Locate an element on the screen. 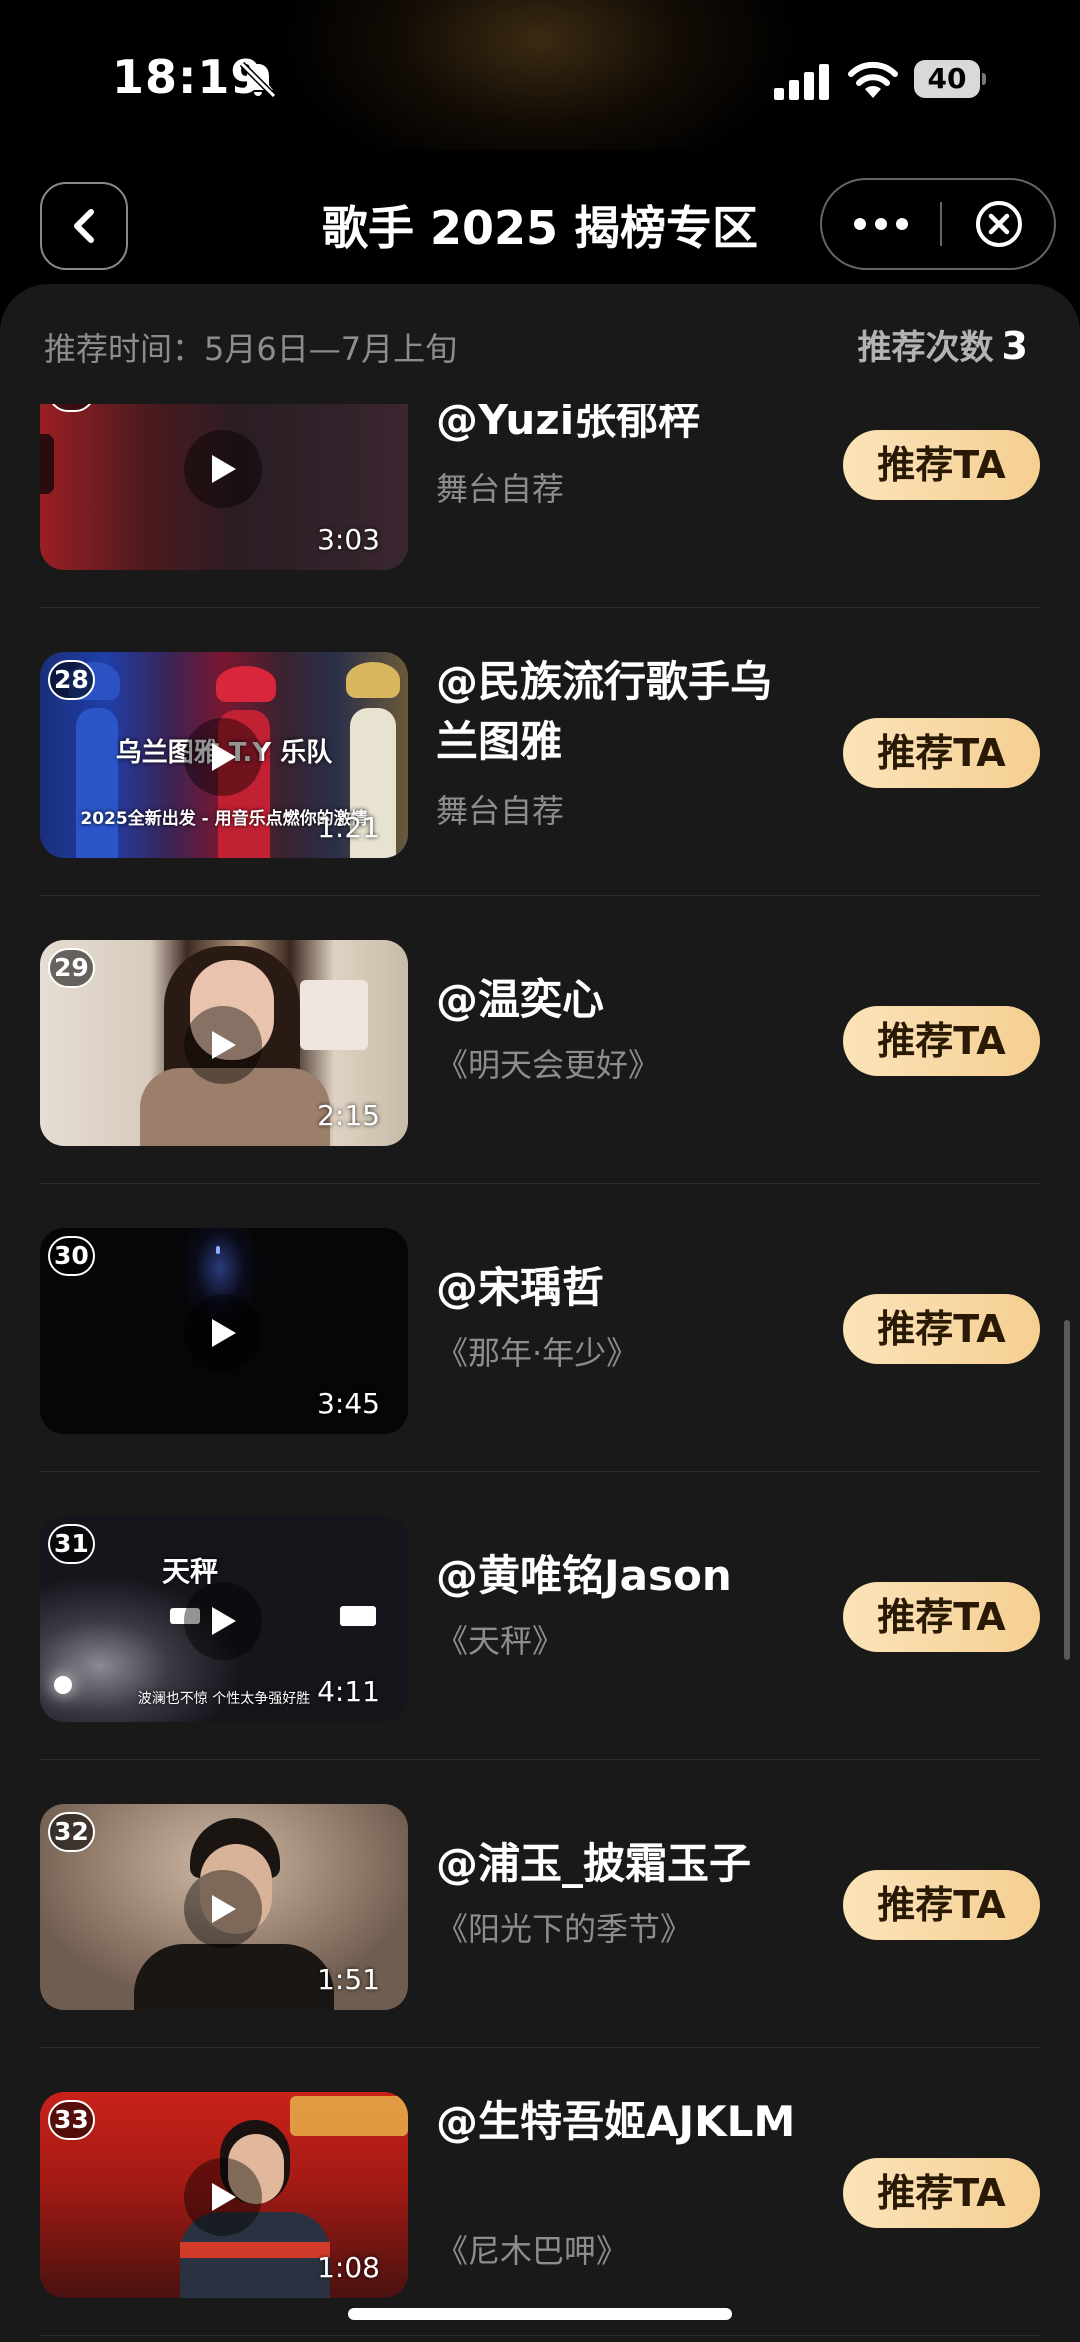 The image size is (1080, 2342). info-row: 推荐时间：5月6日—7月上旬 推荐次数 3 is located at coordinates (540, 344).